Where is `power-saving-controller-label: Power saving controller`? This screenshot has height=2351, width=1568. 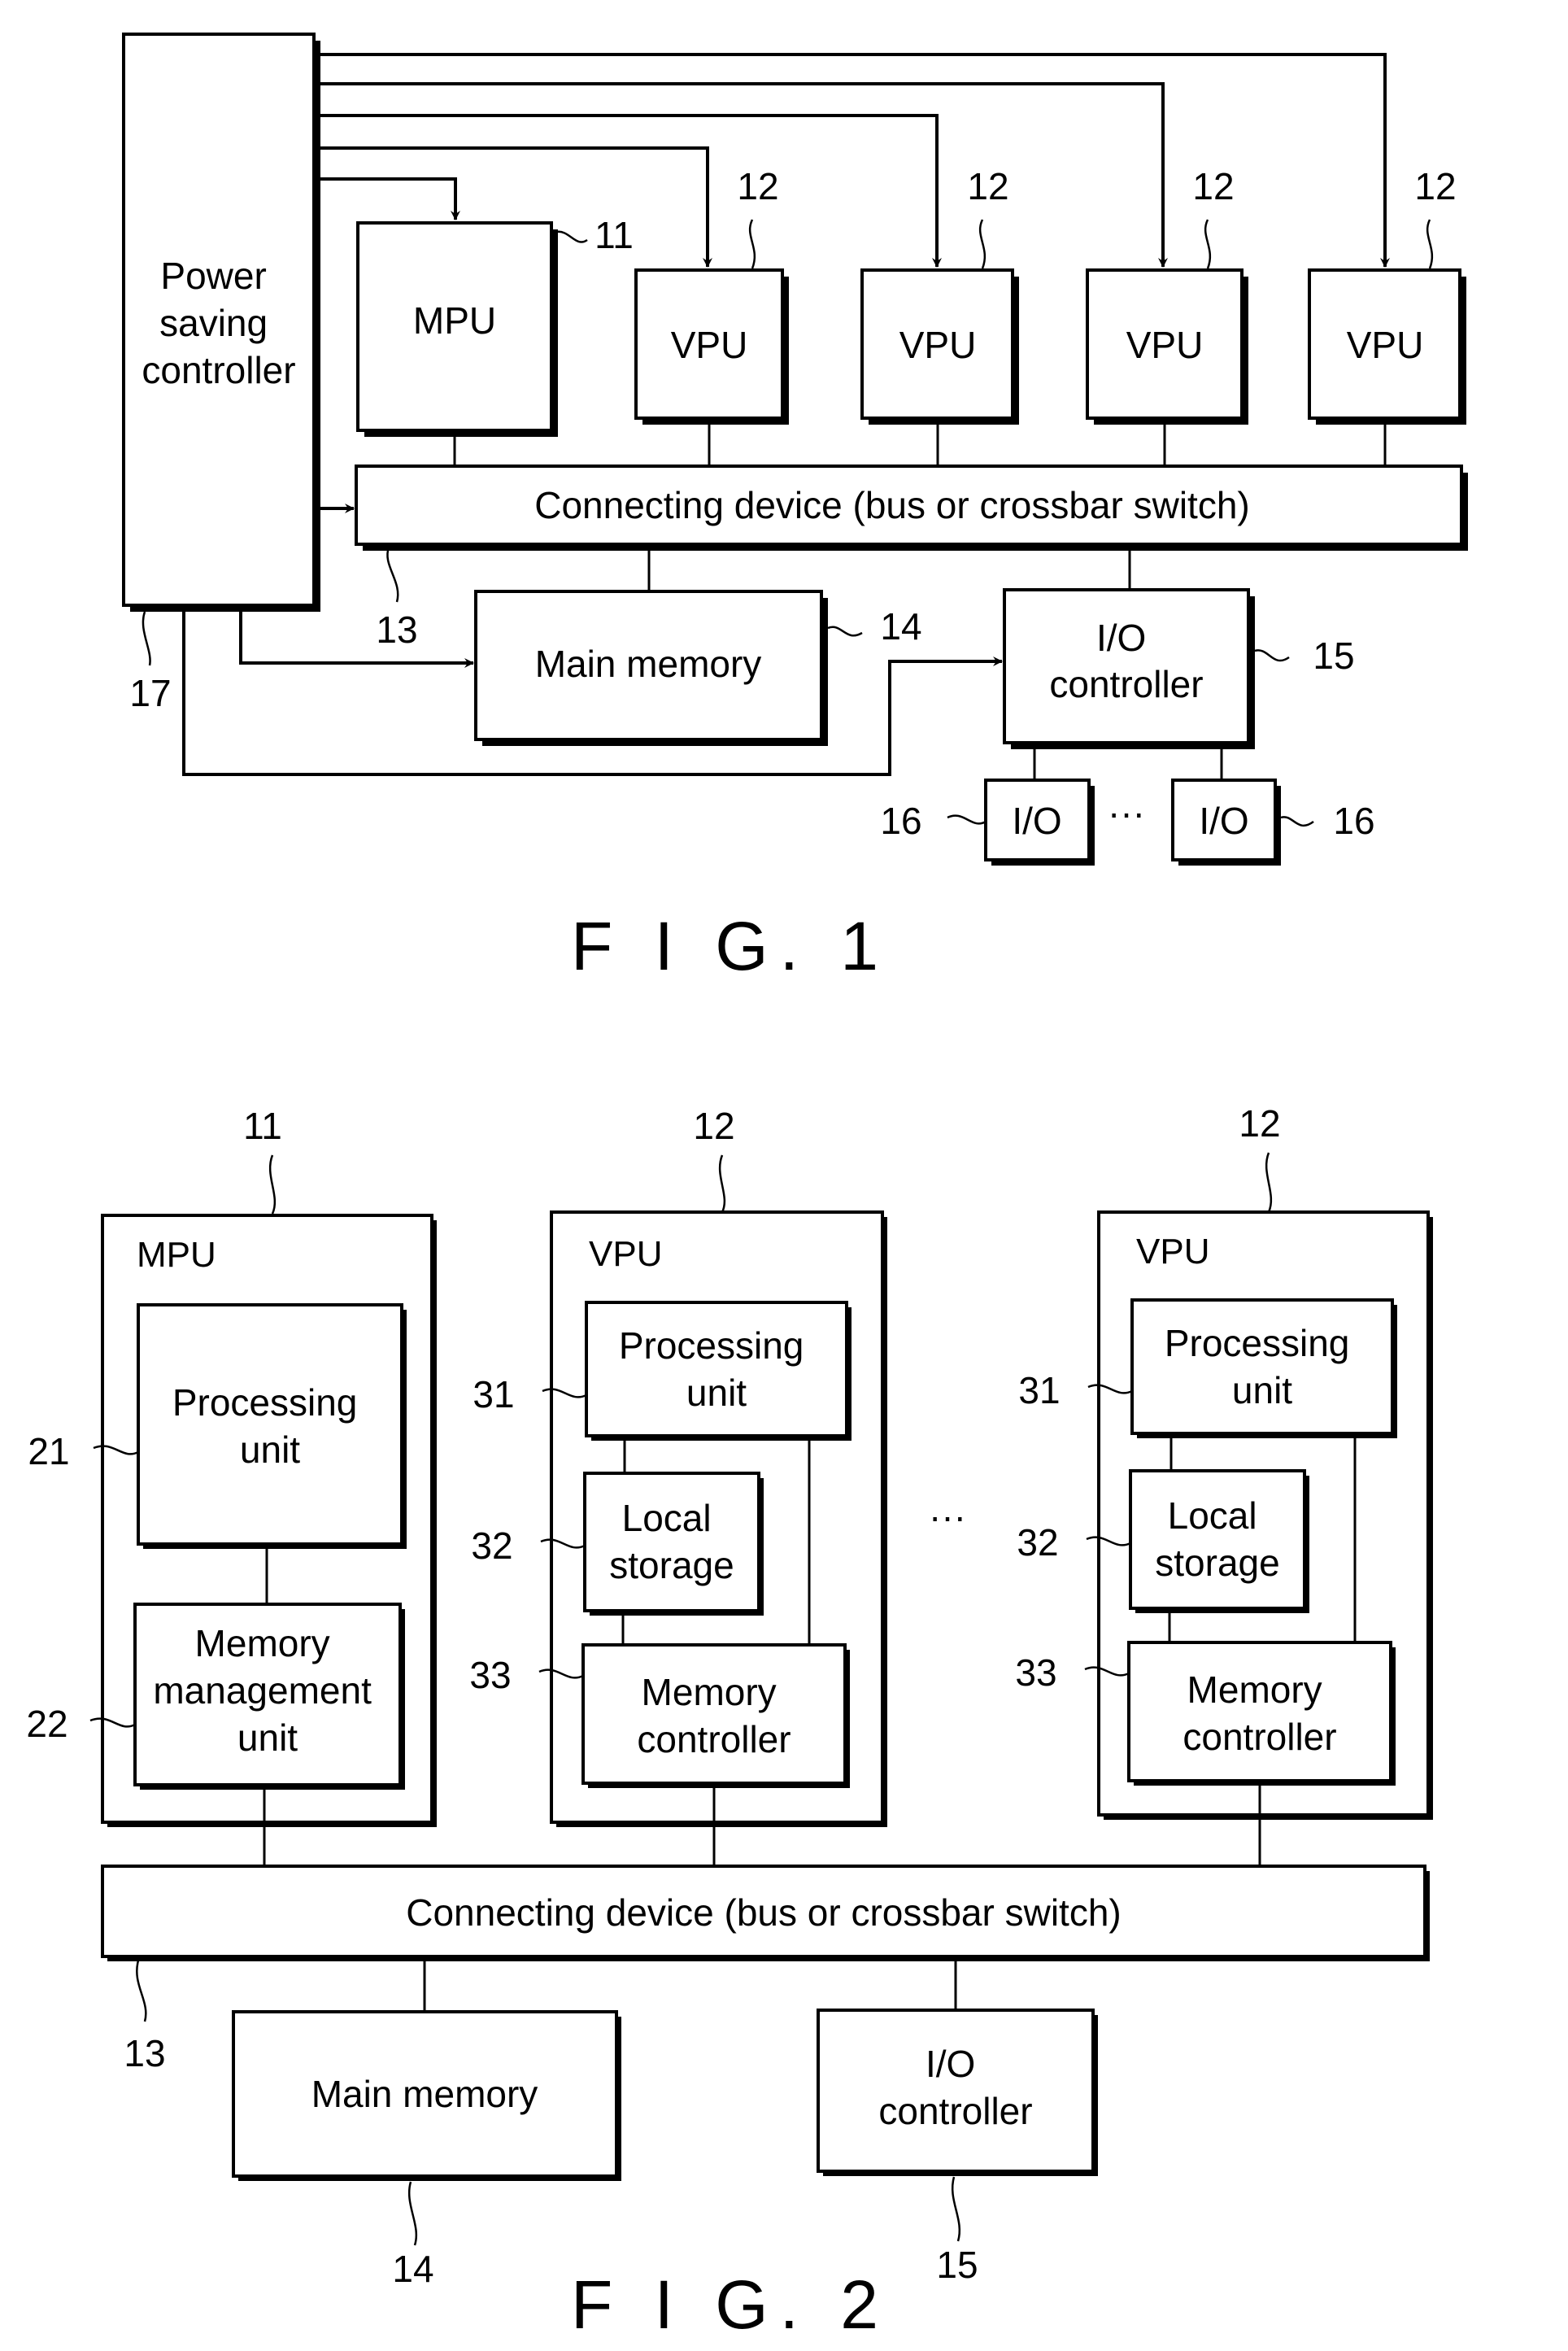
power-saving-controller-label: Power saving controller is located at coordinates (218, 323).